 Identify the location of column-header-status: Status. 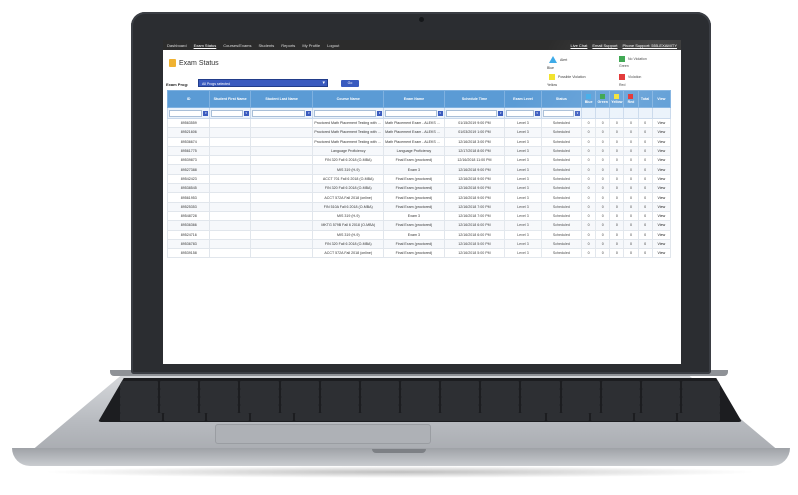
(561, 99).